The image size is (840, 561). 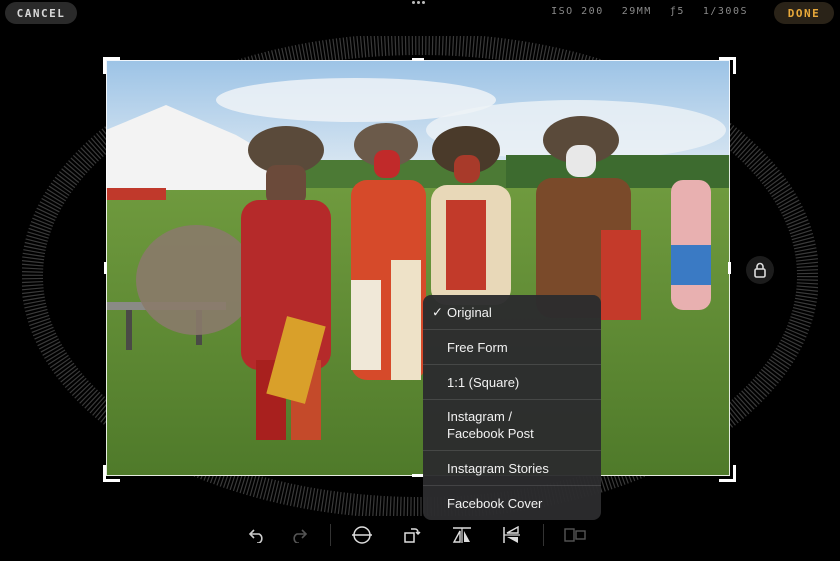 I want to click on menu-item-instagram-stories: Instagram Stories, so click(x=512, y=468).